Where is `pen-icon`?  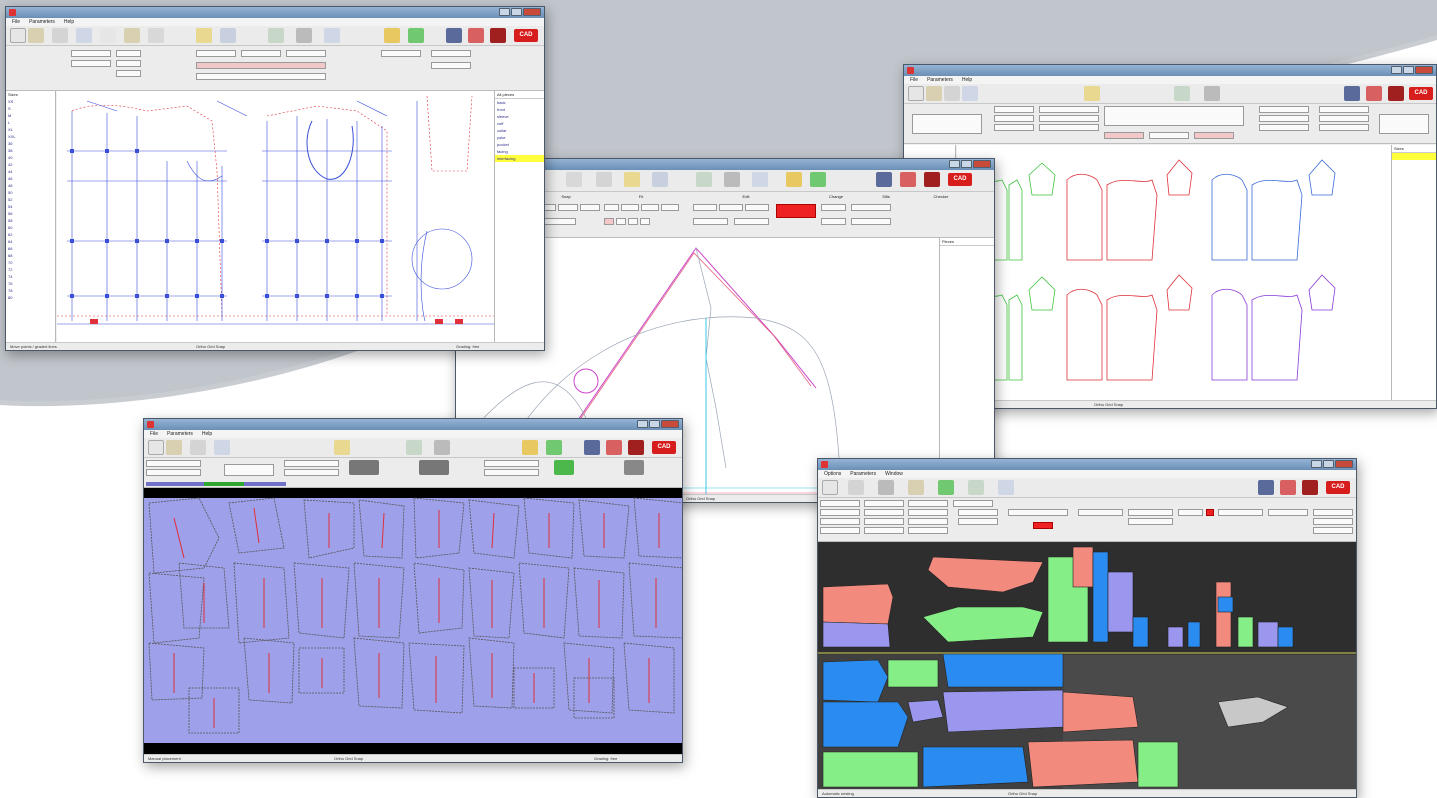 pen-icon is located at coordinates (132, 35).